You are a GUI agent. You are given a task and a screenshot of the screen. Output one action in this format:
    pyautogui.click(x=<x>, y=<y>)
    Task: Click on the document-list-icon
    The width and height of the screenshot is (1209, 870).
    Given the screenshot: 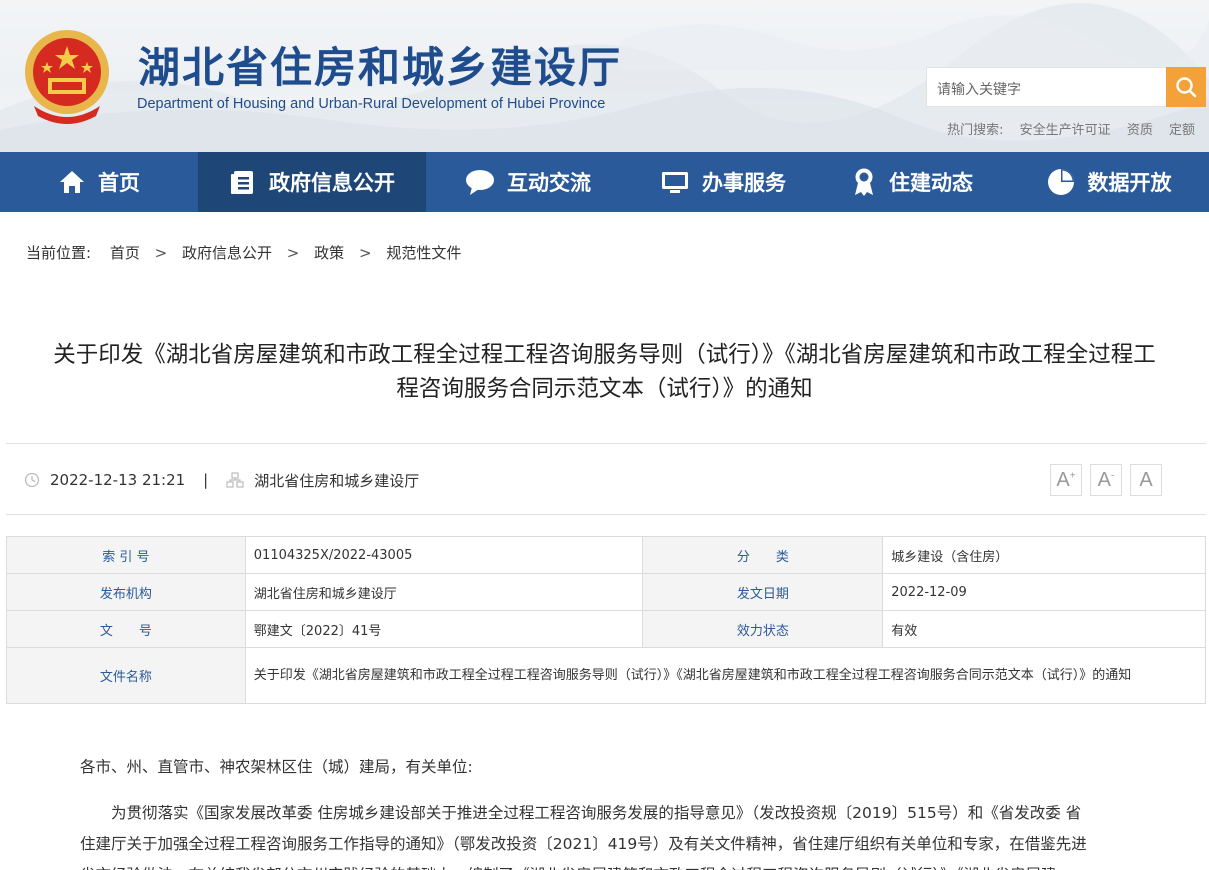 What is the action you would take?
    pyautogui.click(x=242, y=182)
    